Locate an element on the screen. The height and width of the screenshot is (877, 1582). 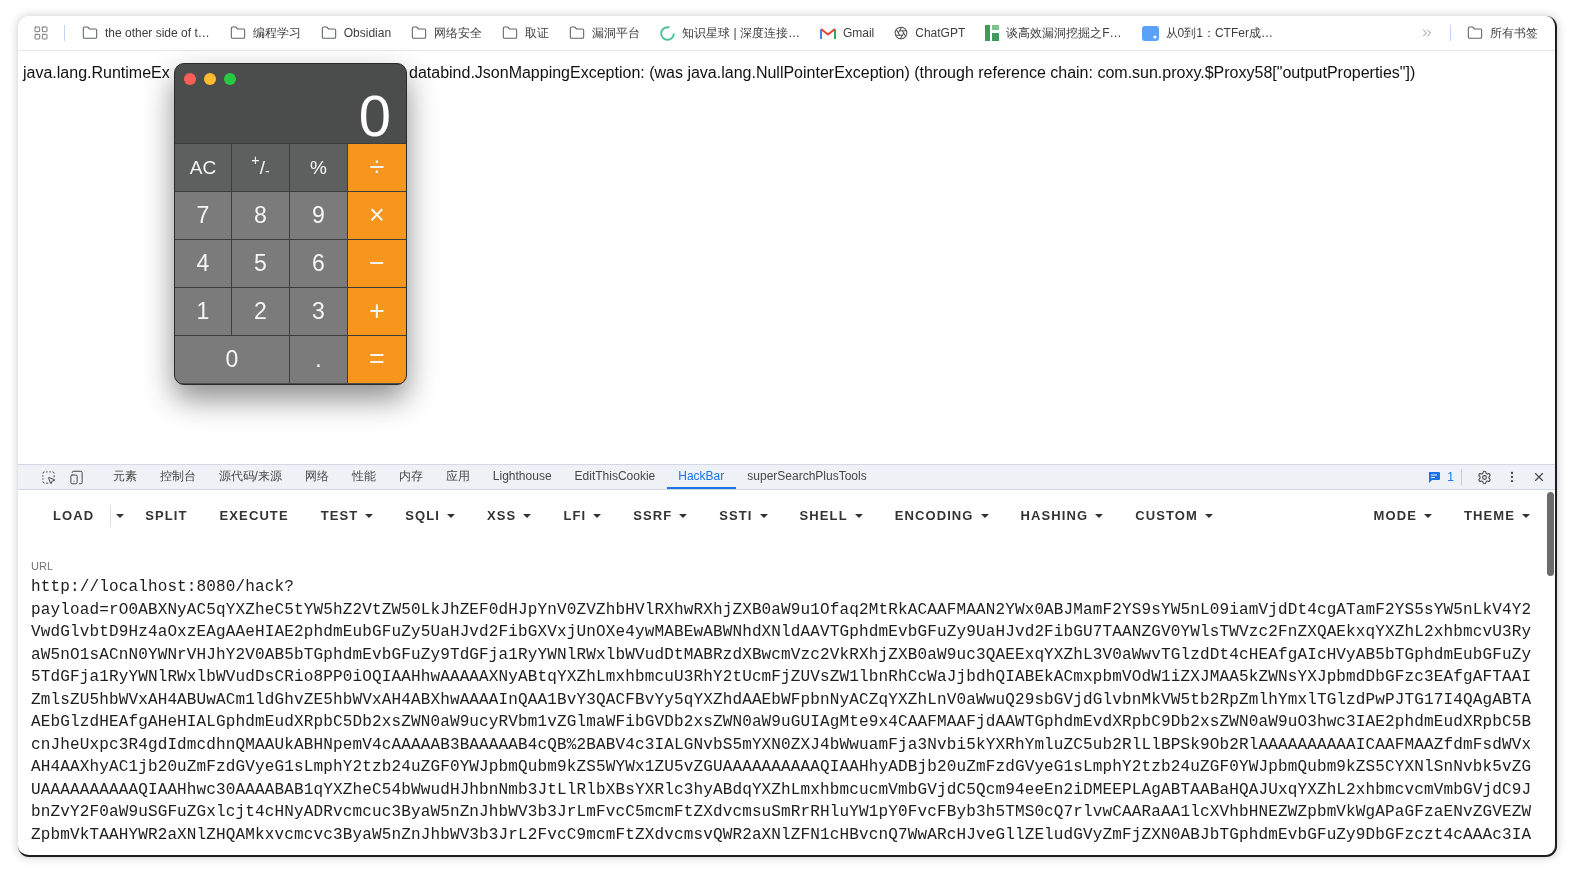
calculator-key: 2 is located at coordinates (260, 311).